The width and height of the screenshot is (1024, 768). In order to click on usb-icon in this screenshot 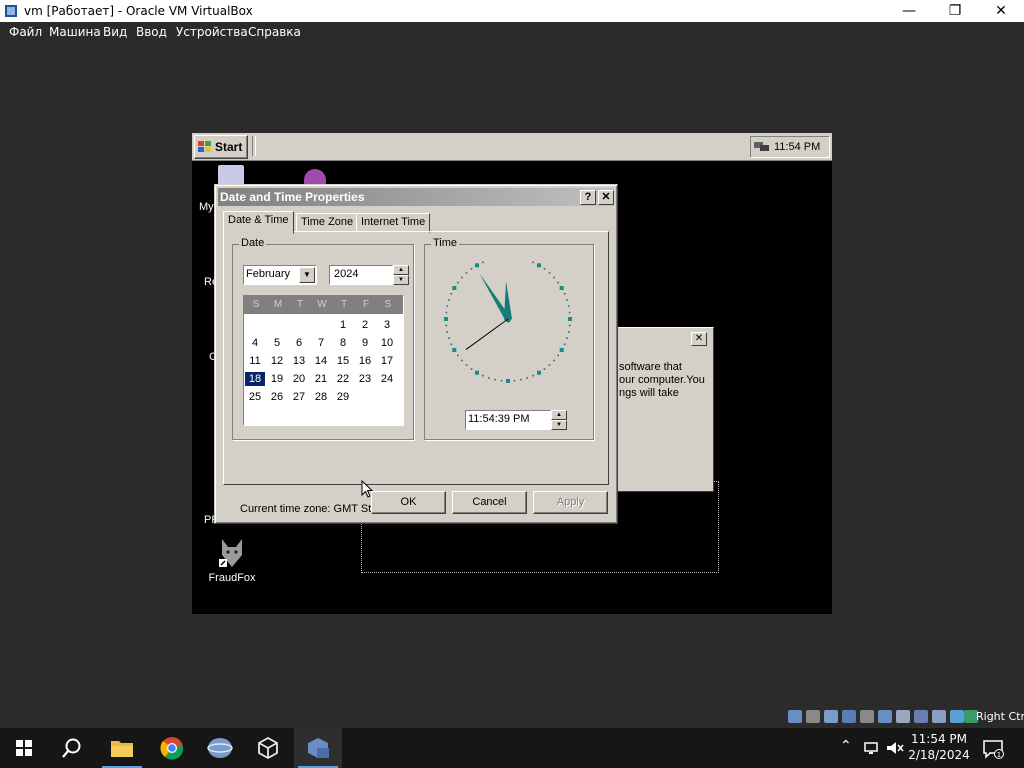, I will do `click(867, 716)`.